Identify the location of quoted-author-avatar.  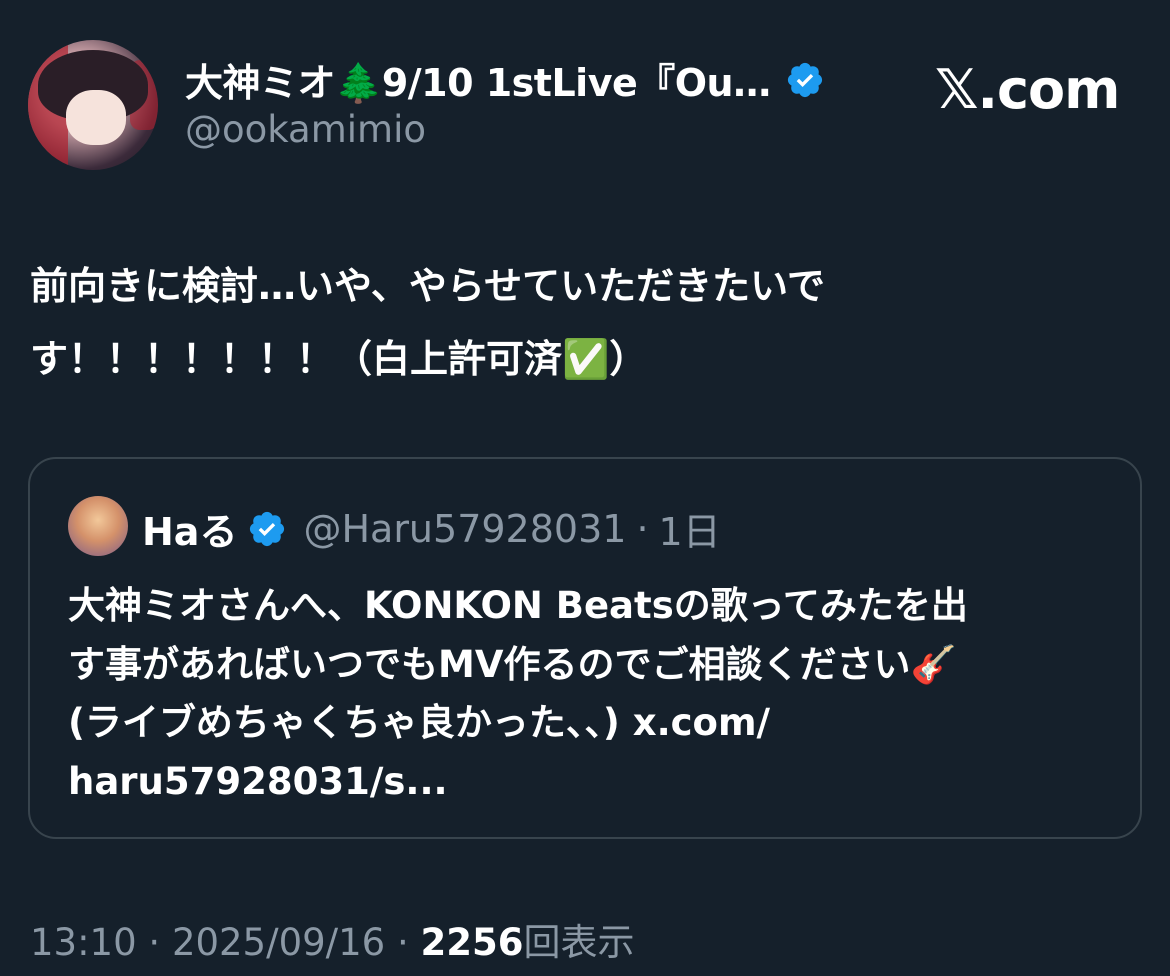
(98, 526).